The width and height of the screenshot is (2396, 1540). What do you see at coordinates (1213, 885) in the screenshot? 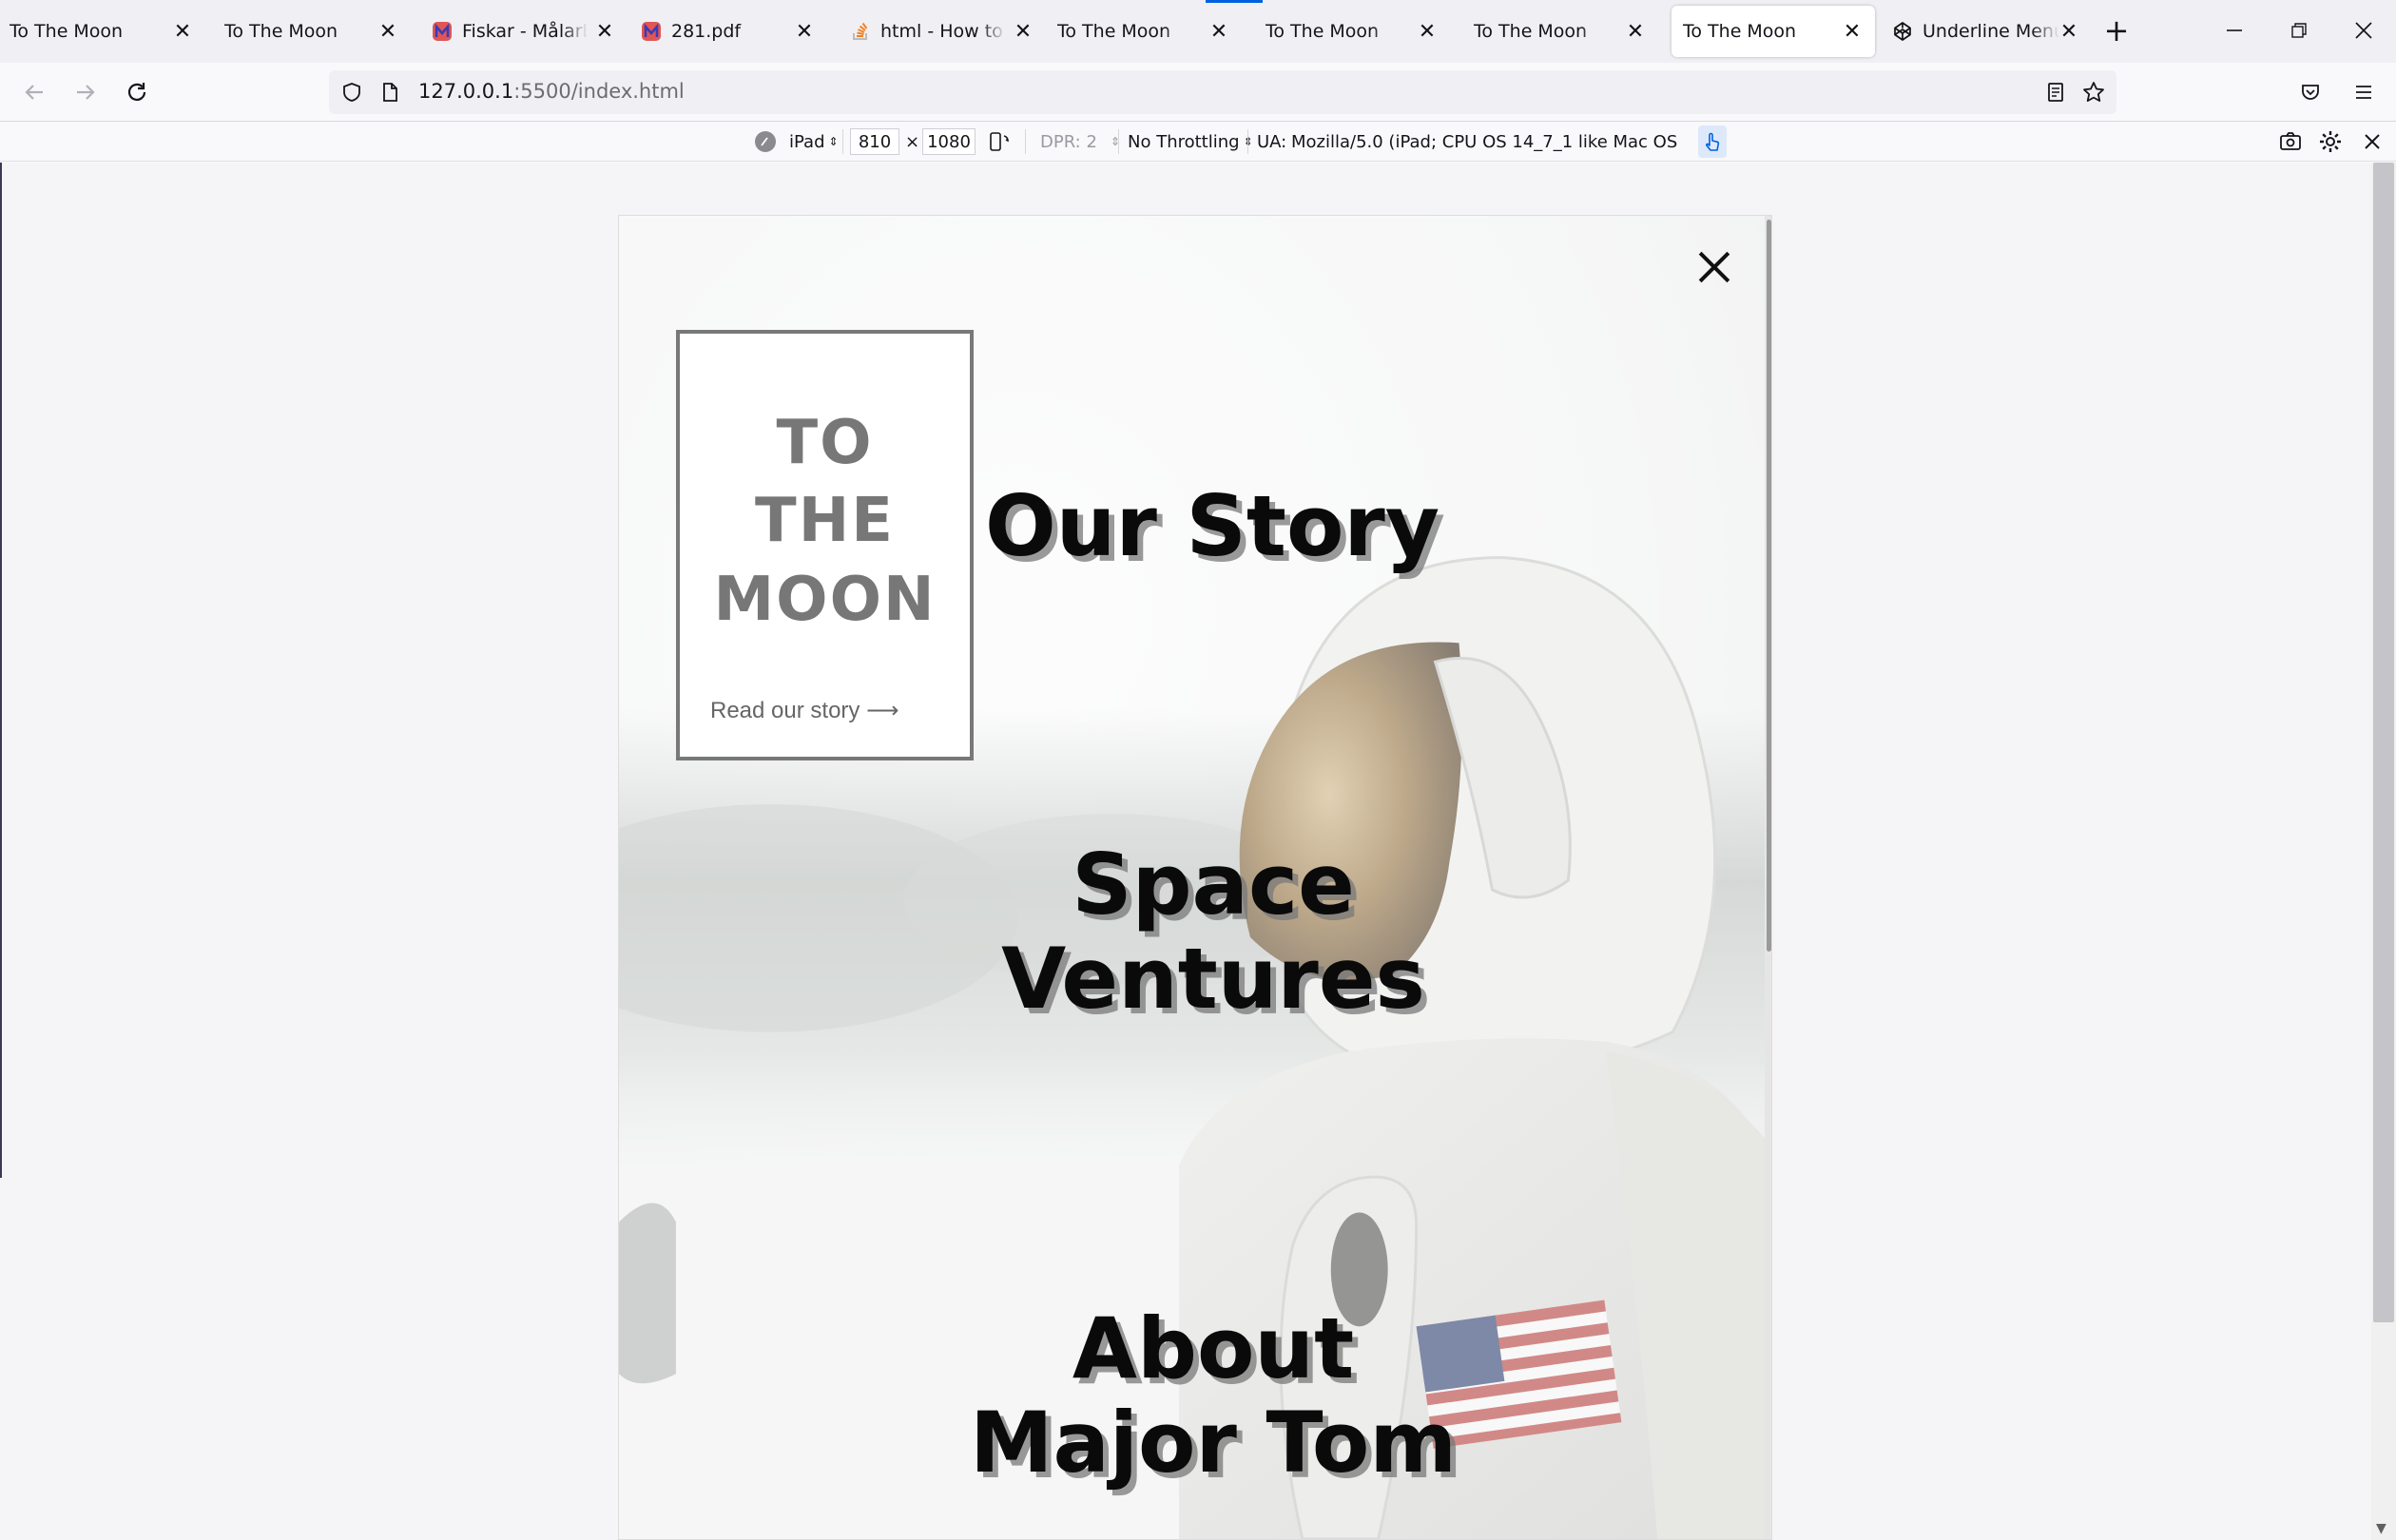
I see `menu-link-label: Space` at bounding box center [1213, 885].